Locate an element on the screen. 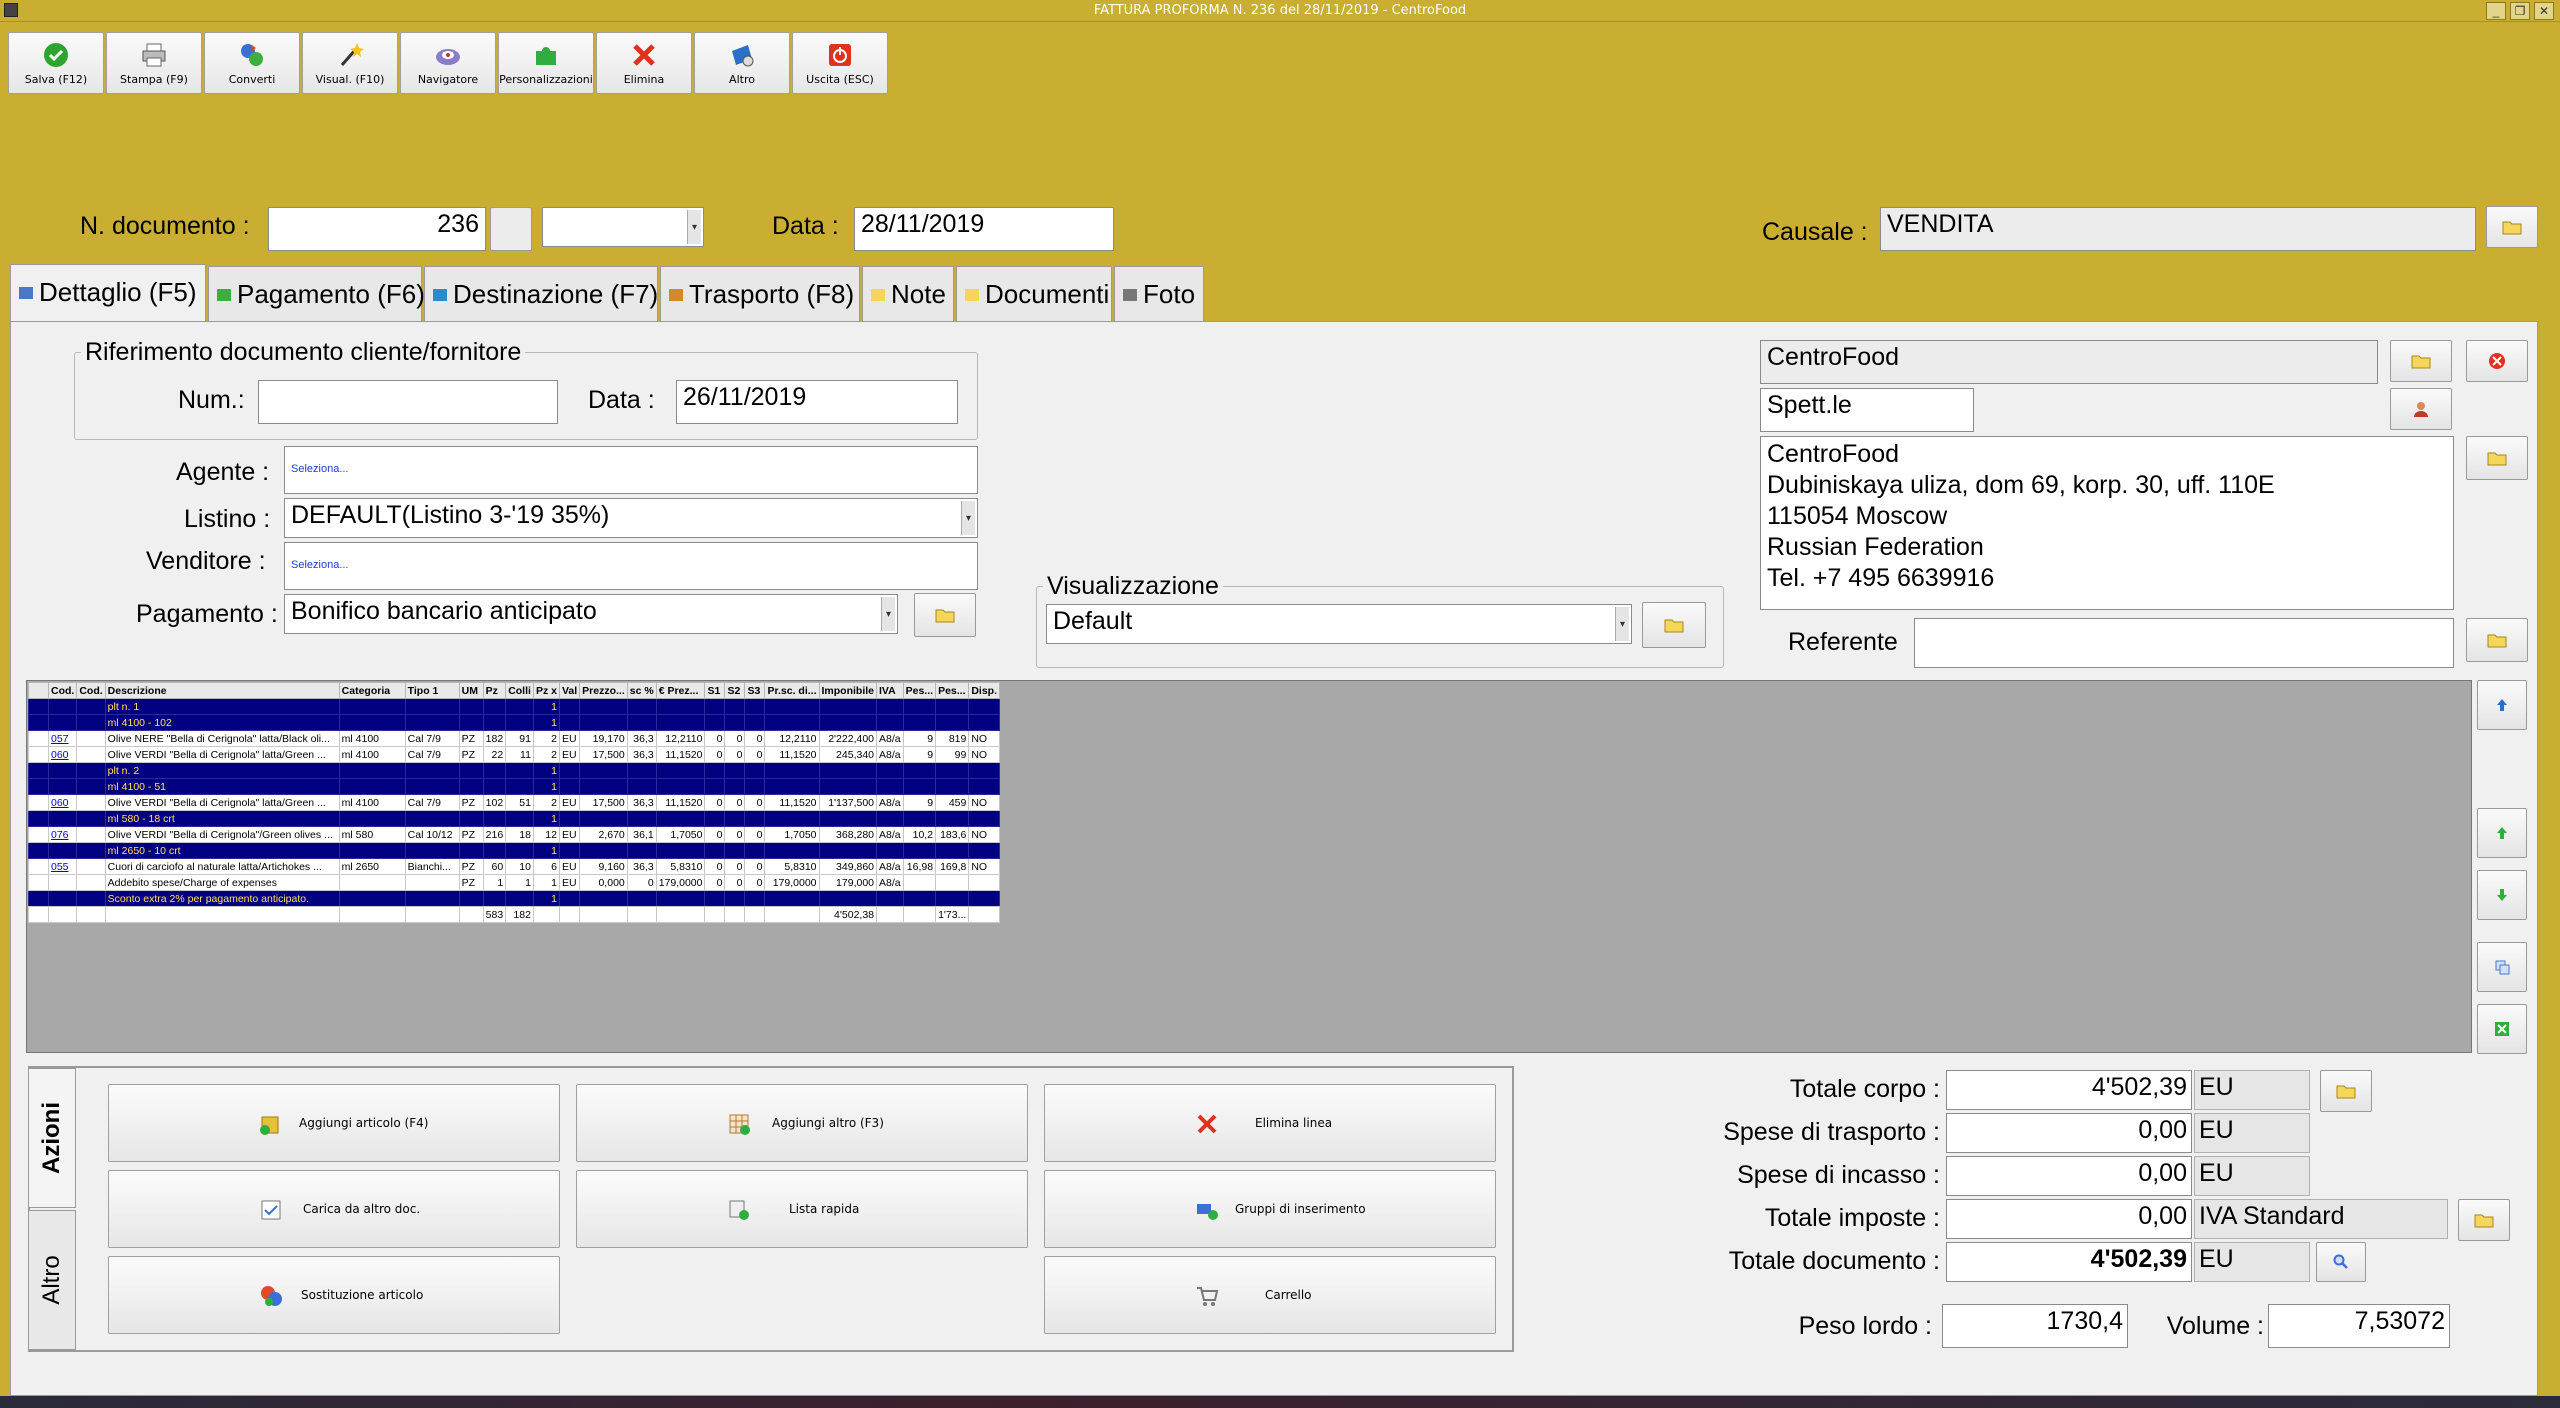  cart-button: Carrello is located at coordinates (1270, 1295).